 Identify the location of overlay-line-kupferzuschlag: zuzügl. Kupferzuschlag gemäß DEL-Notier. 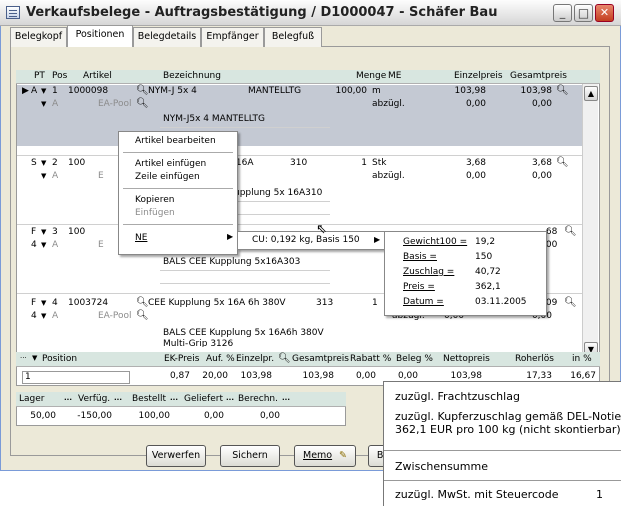
(508, 416).